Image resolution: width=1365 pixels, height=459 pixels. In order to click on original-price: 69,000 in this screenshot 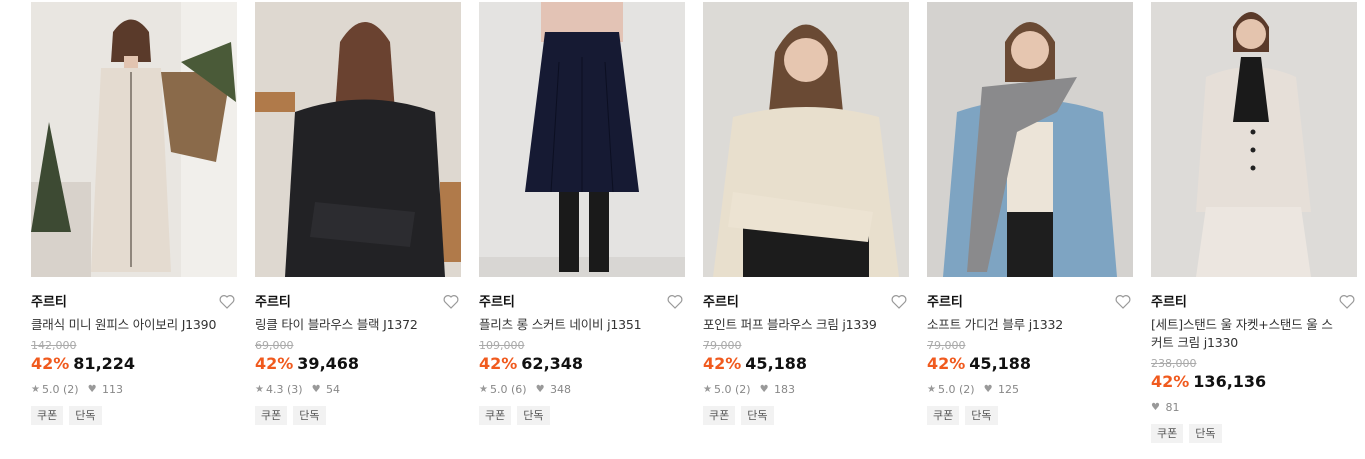, I will do `click(274, 345)`.